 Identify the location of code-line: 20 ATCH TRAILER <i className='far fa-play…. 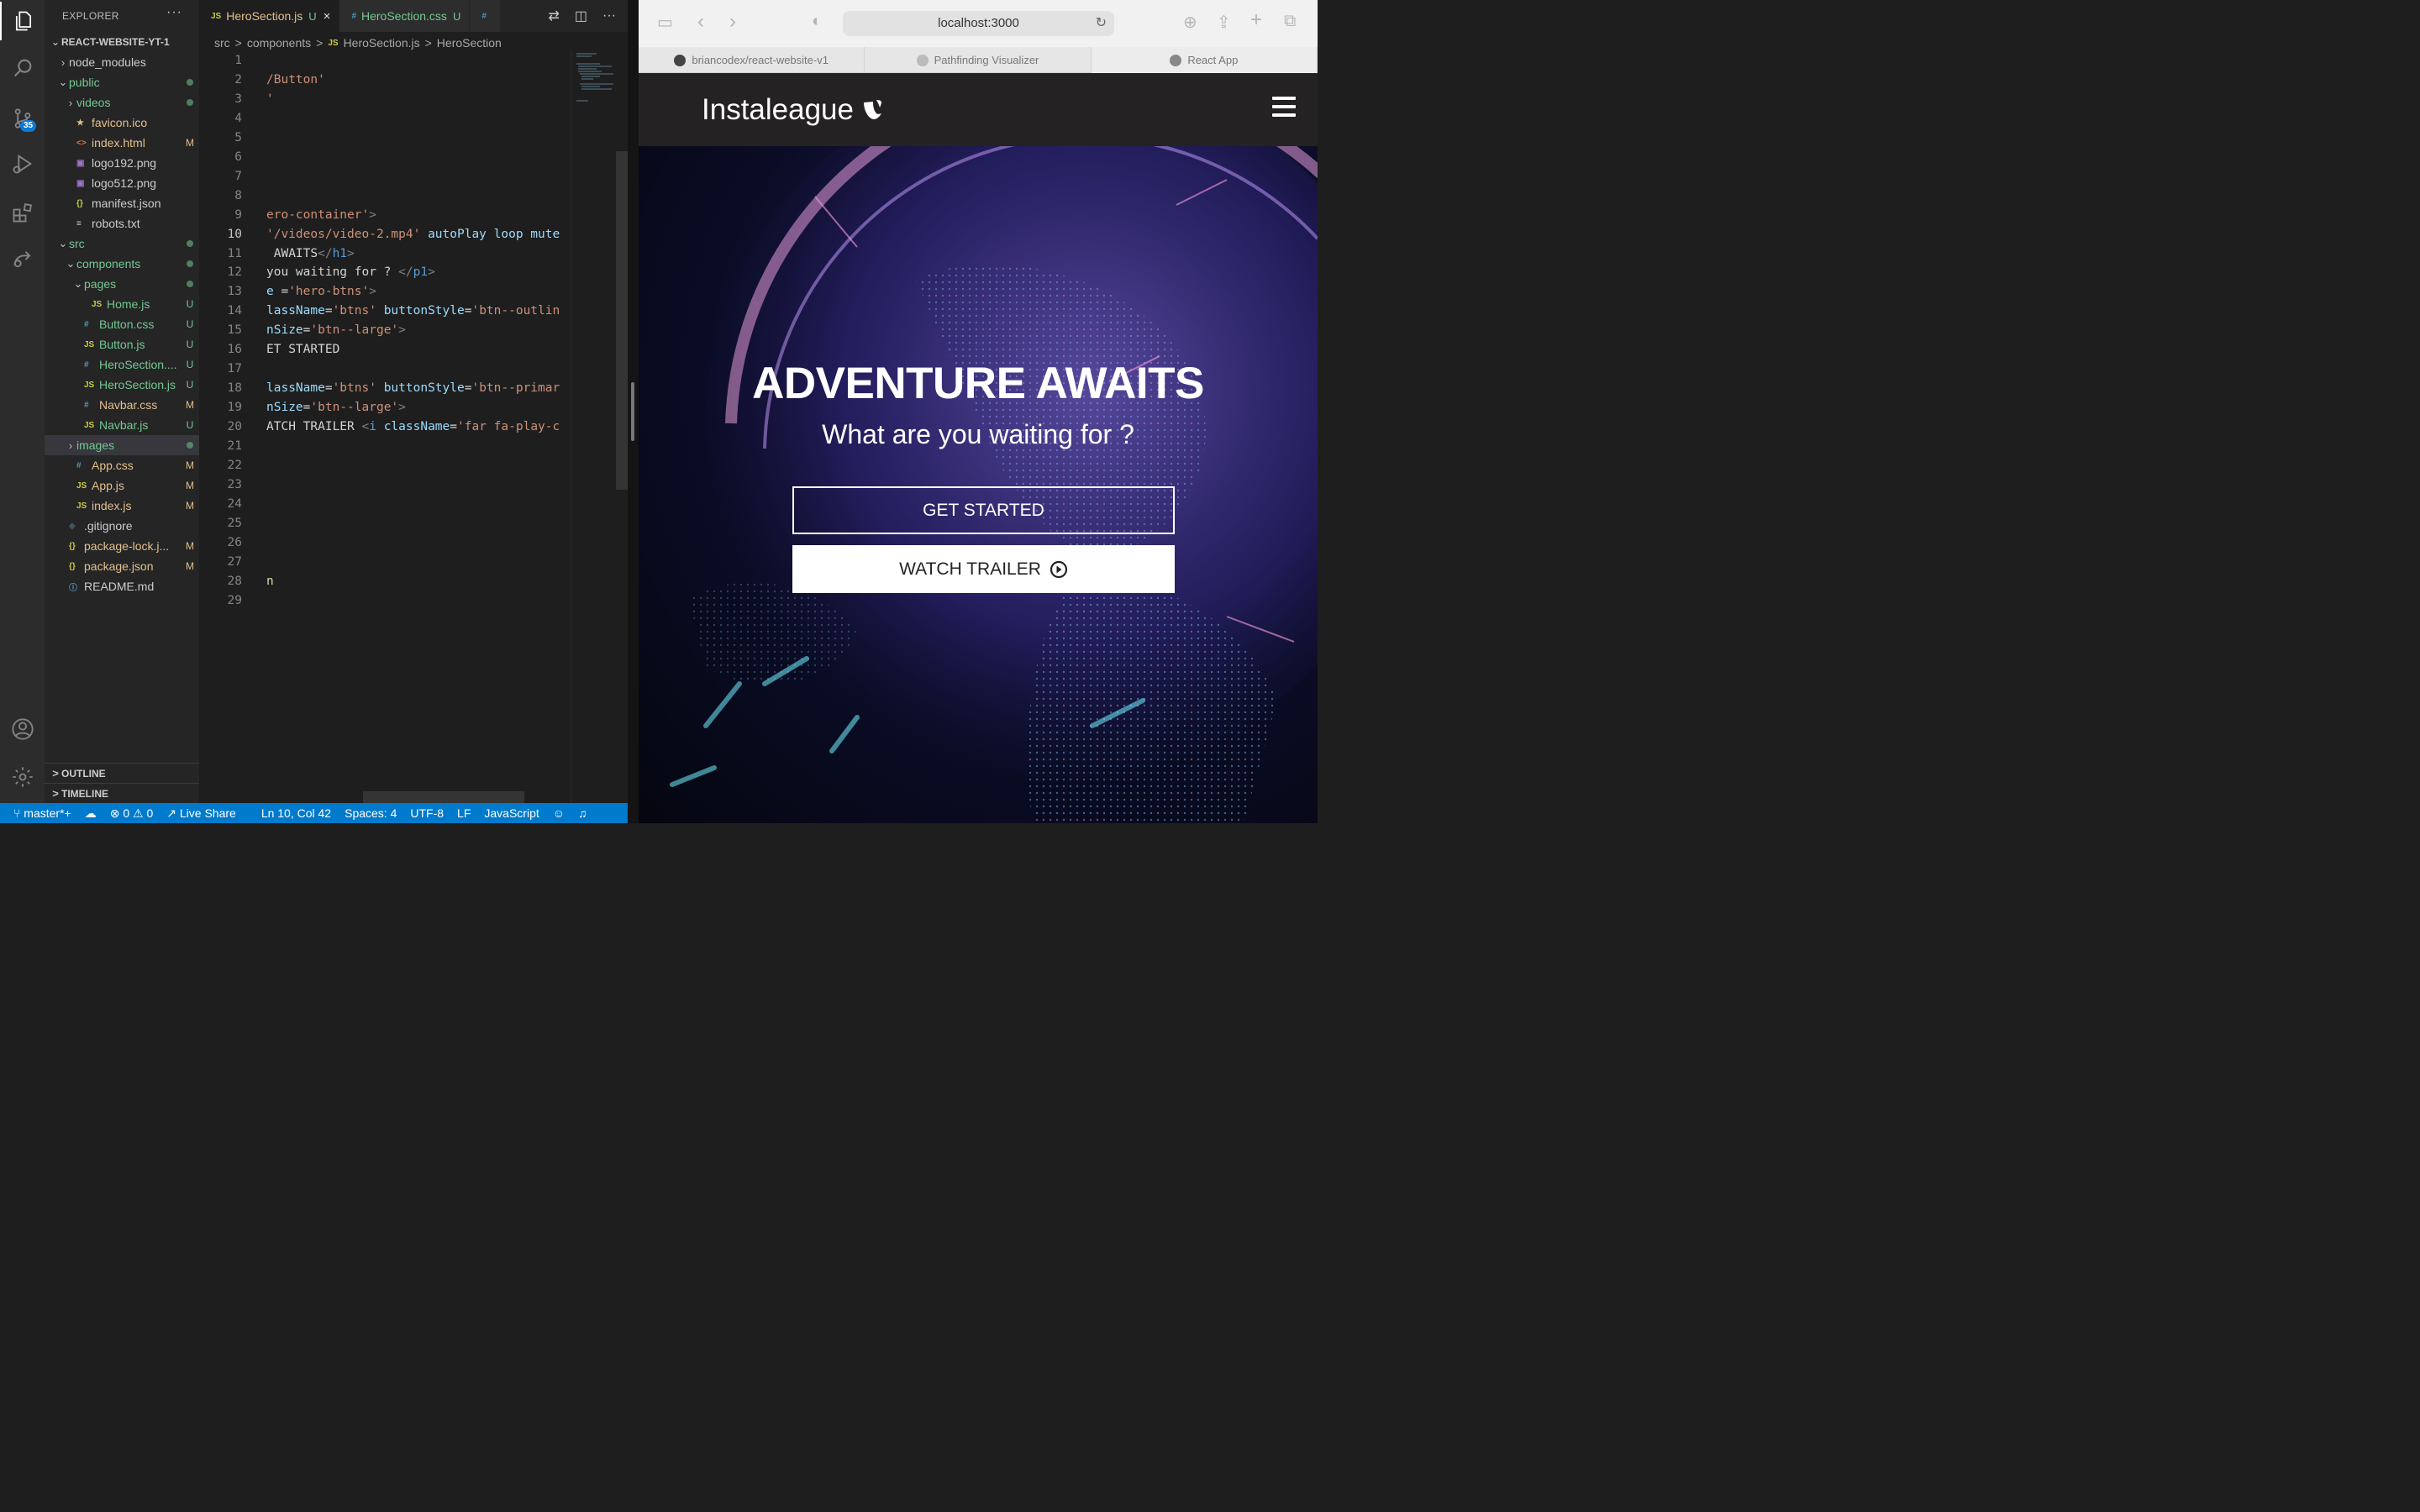
(385, 427).